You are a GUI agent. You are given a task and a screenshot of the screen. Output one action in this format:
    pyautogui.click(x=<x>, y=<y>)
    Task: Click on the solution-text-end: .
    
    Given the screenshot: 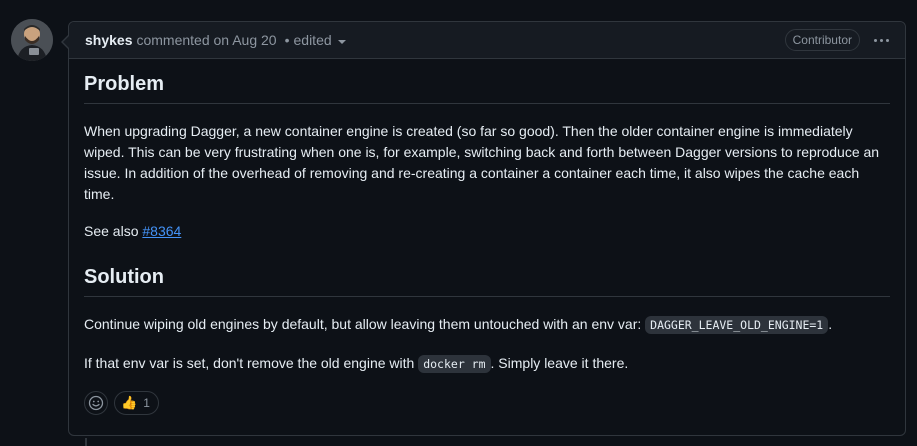 What is the action you would take?
    pyautogui.click(x=830, y=324)
    